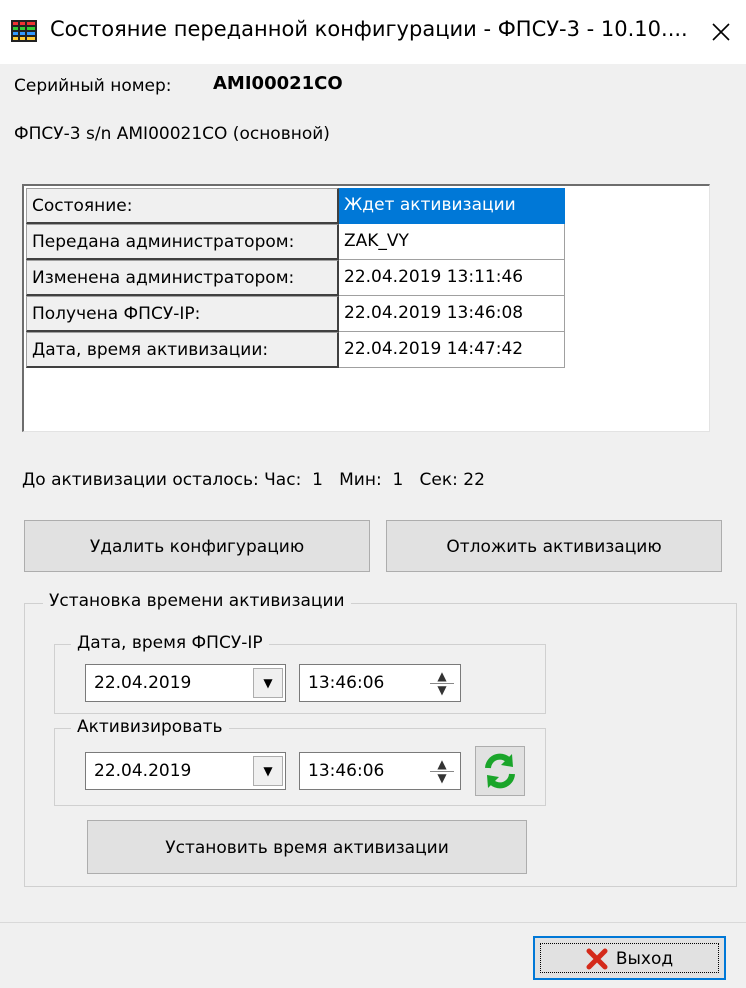 The height and width of the screenshot is (988, 746). I want to click on exit-button: Выход, so click(629, 958).